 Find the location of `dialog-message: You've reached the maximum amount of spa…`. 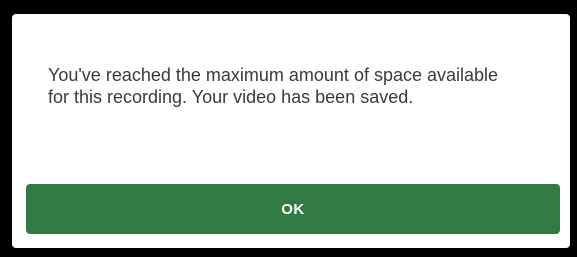

dialog-message: You've reached the maximum amount of spa… is located at coordinates (273, 86).